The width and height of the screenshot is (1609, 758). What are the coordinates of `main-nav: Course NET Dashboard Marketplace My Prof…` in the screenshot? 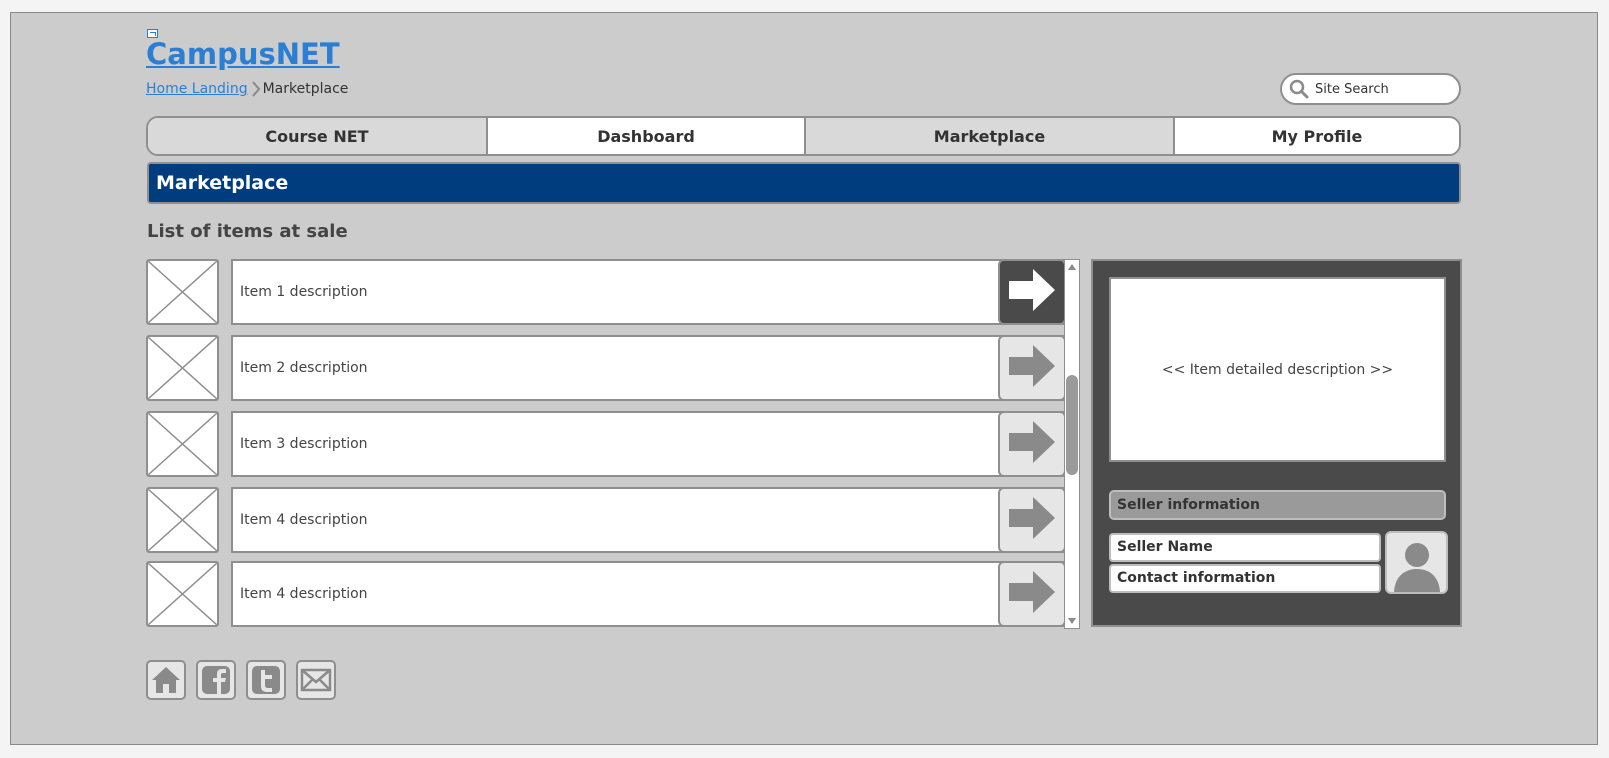 It's located at (803, 136).